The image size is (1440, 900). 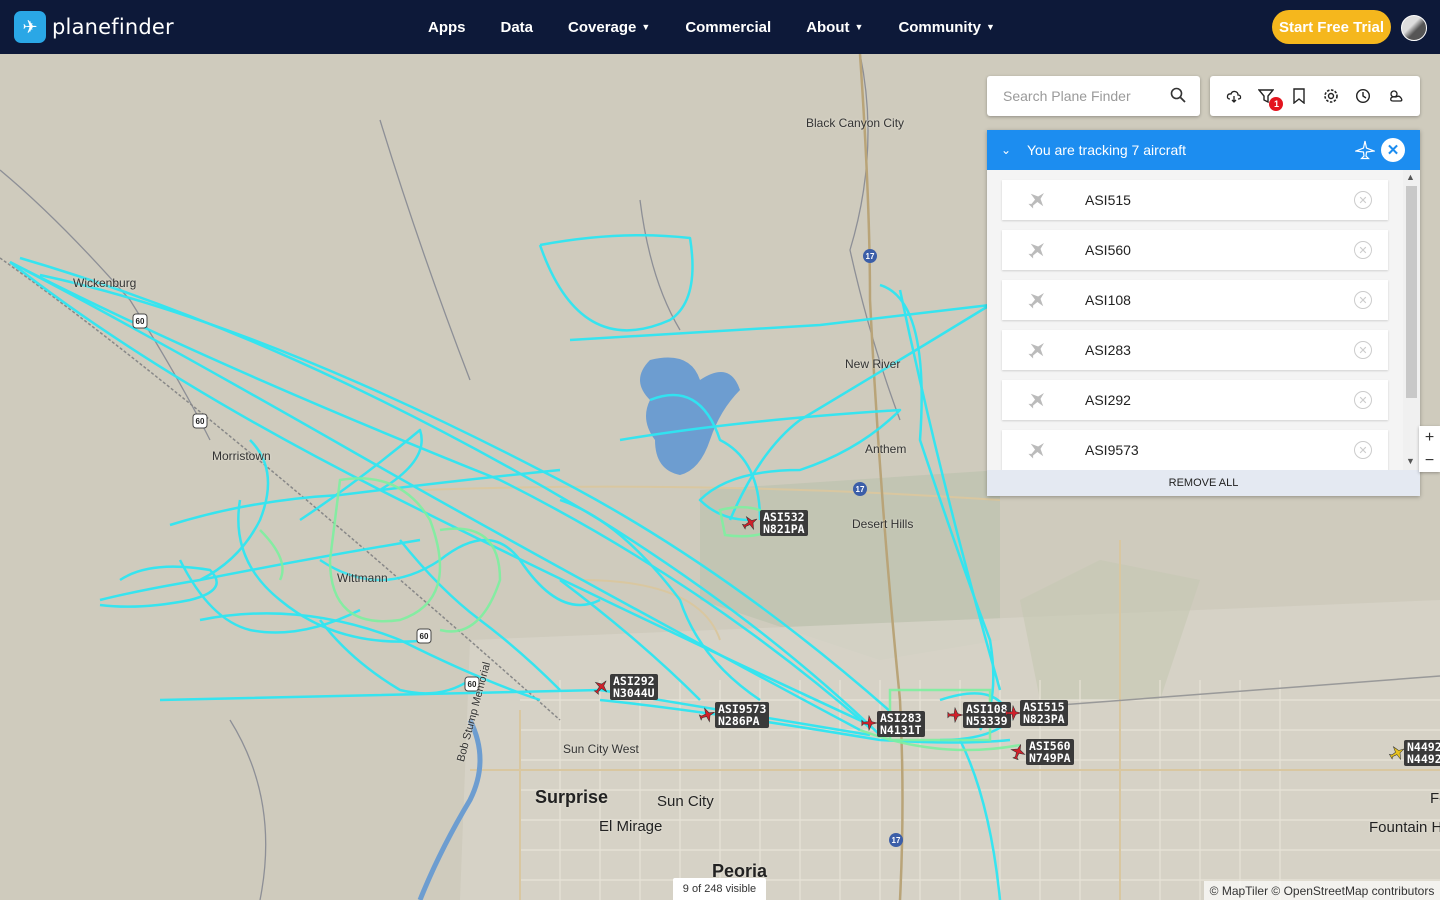 I want to click on chevron-down-icon: ⌄, so click(x=1008, y=150).